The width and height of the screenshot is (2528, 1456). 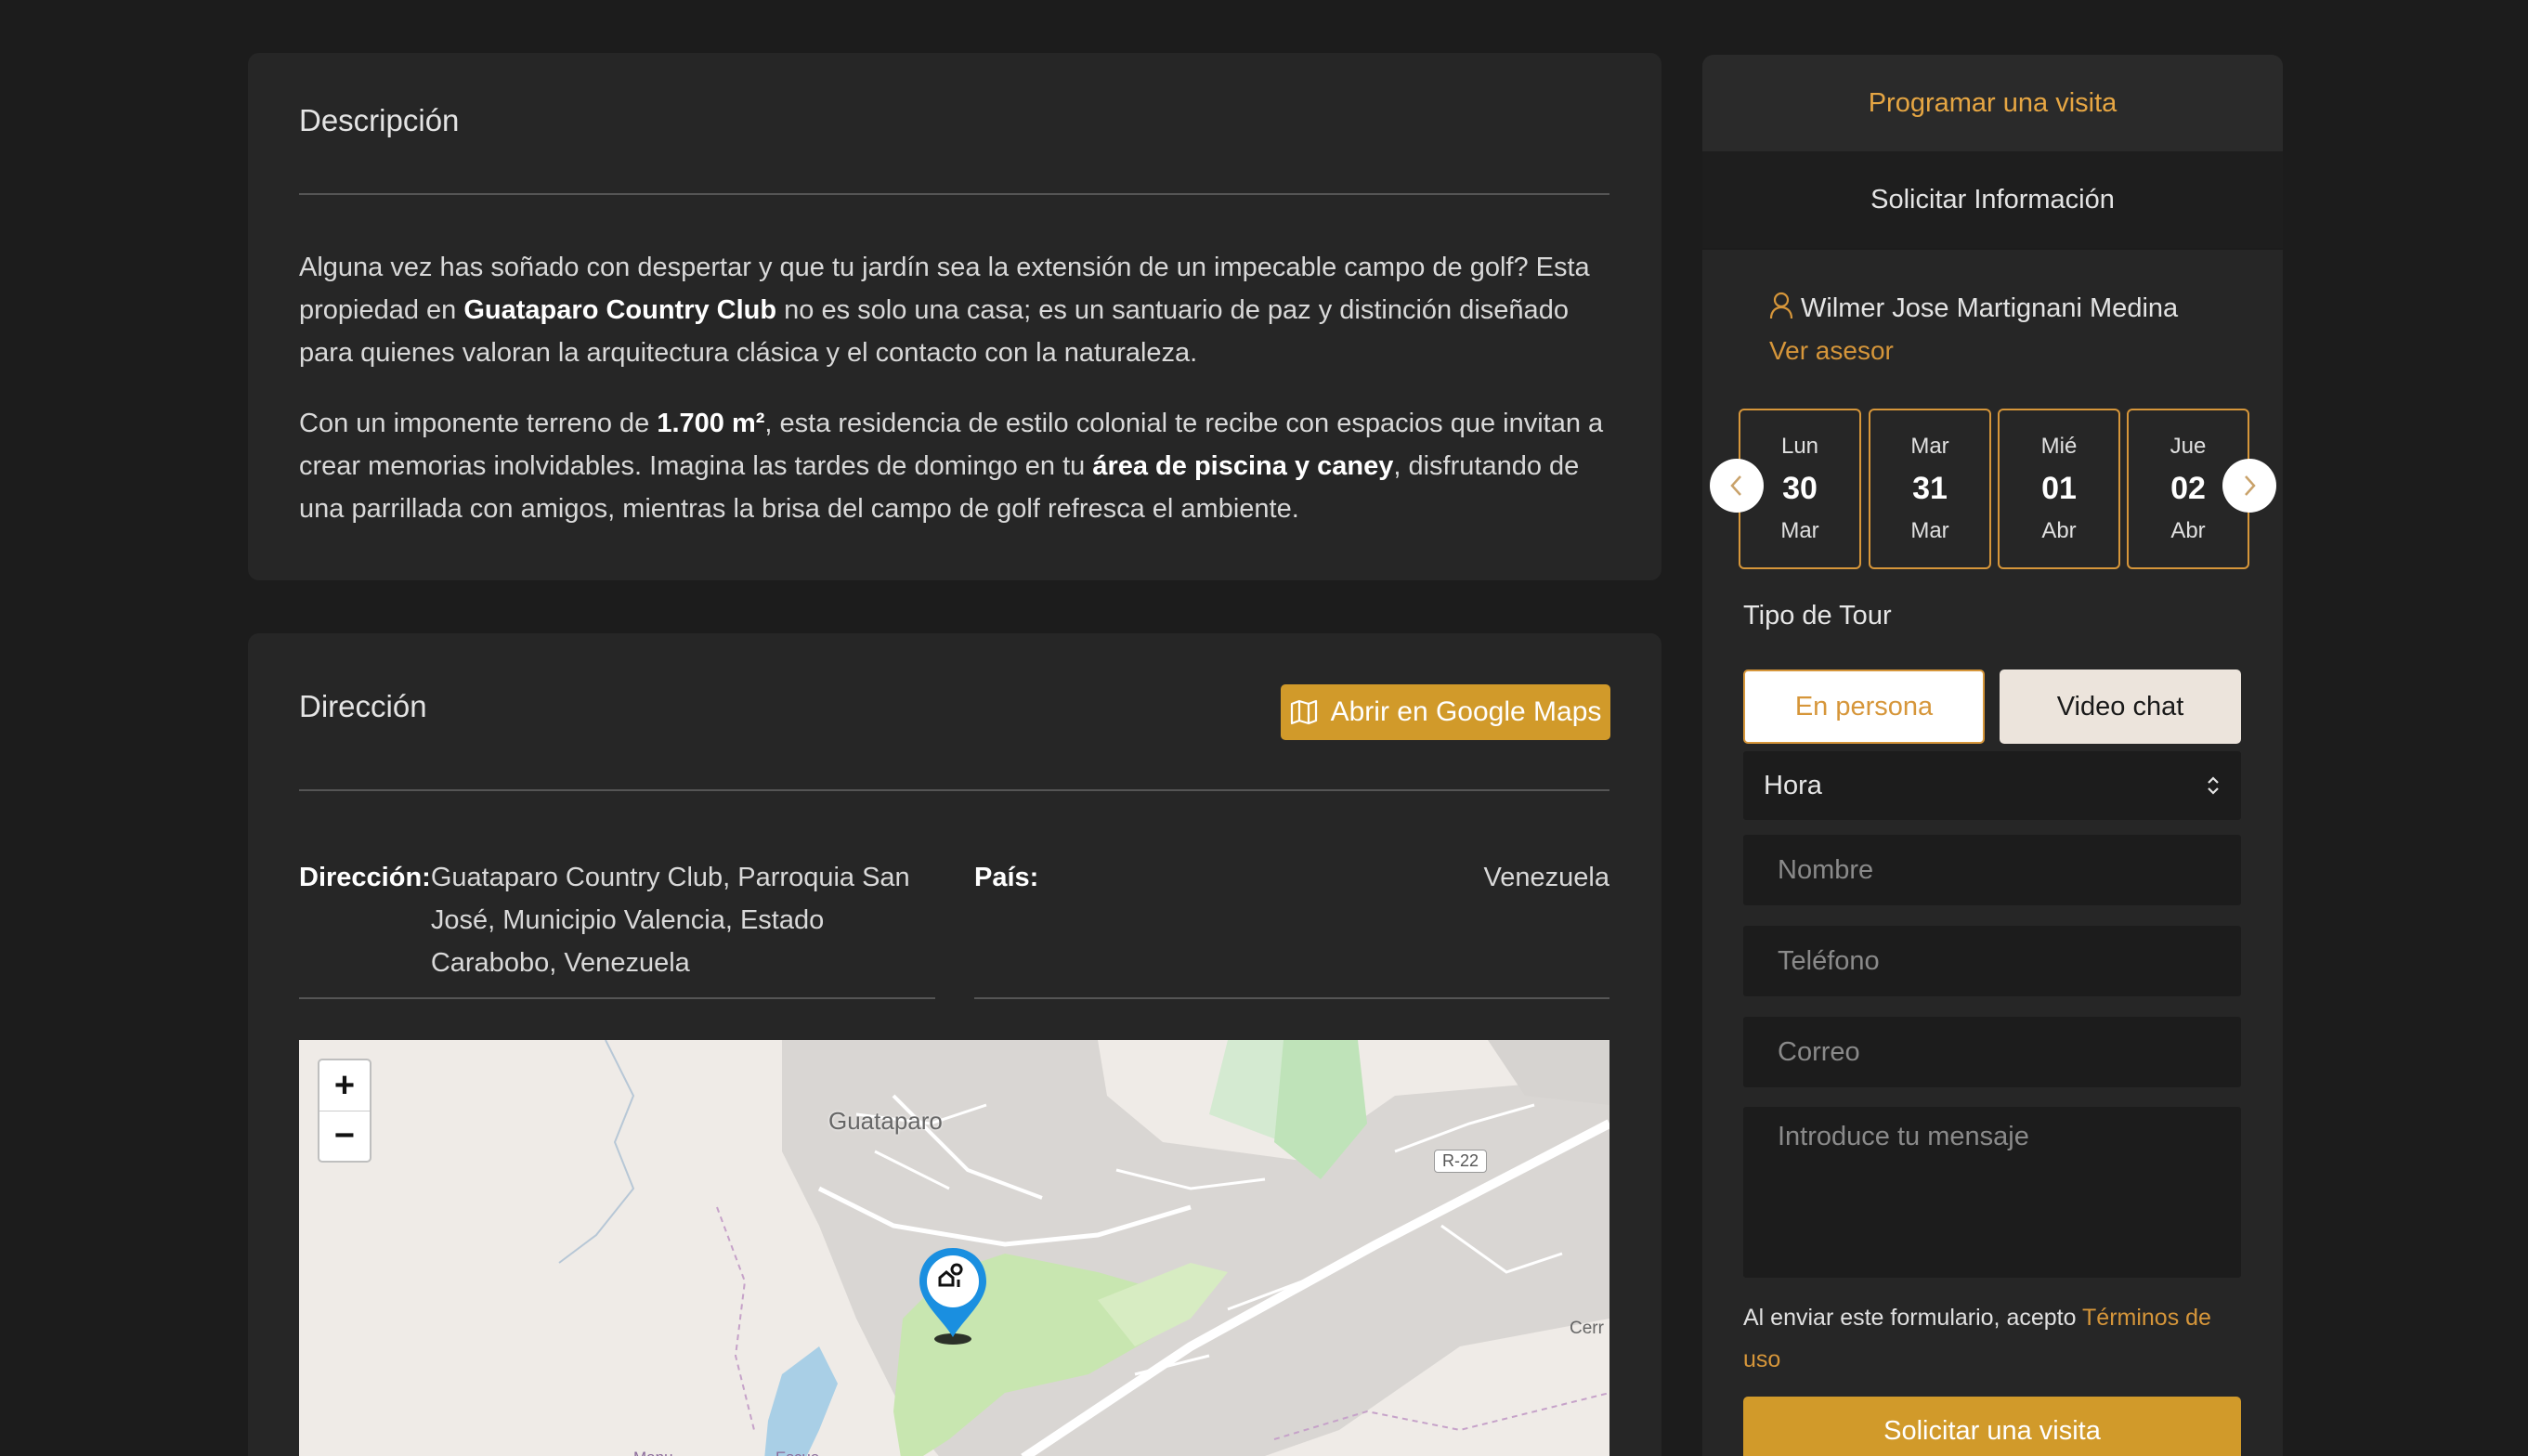 I want to click on day-number: 02, so click(x=2188, y=489).